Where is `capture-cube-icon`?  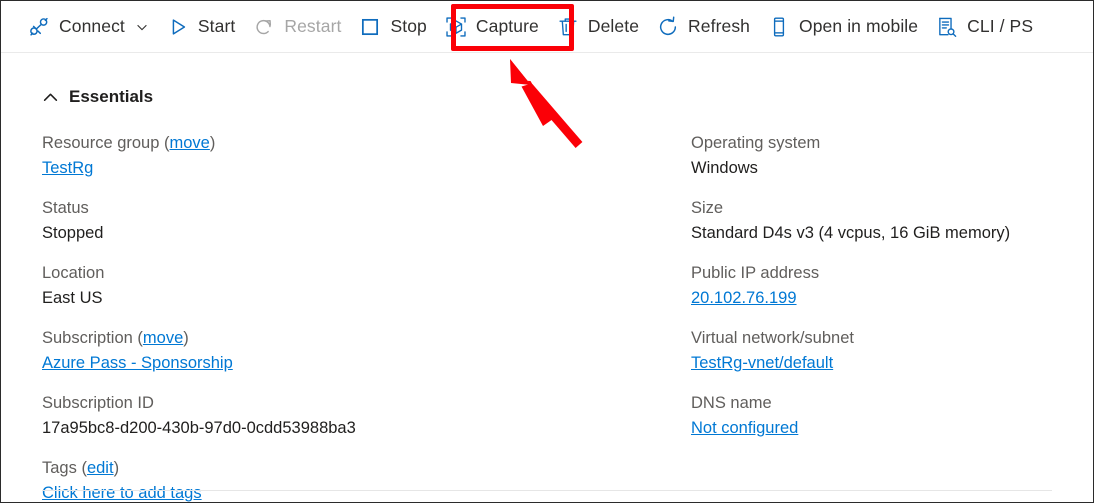
capture-cube-icon is located at coordinates (456, 27).